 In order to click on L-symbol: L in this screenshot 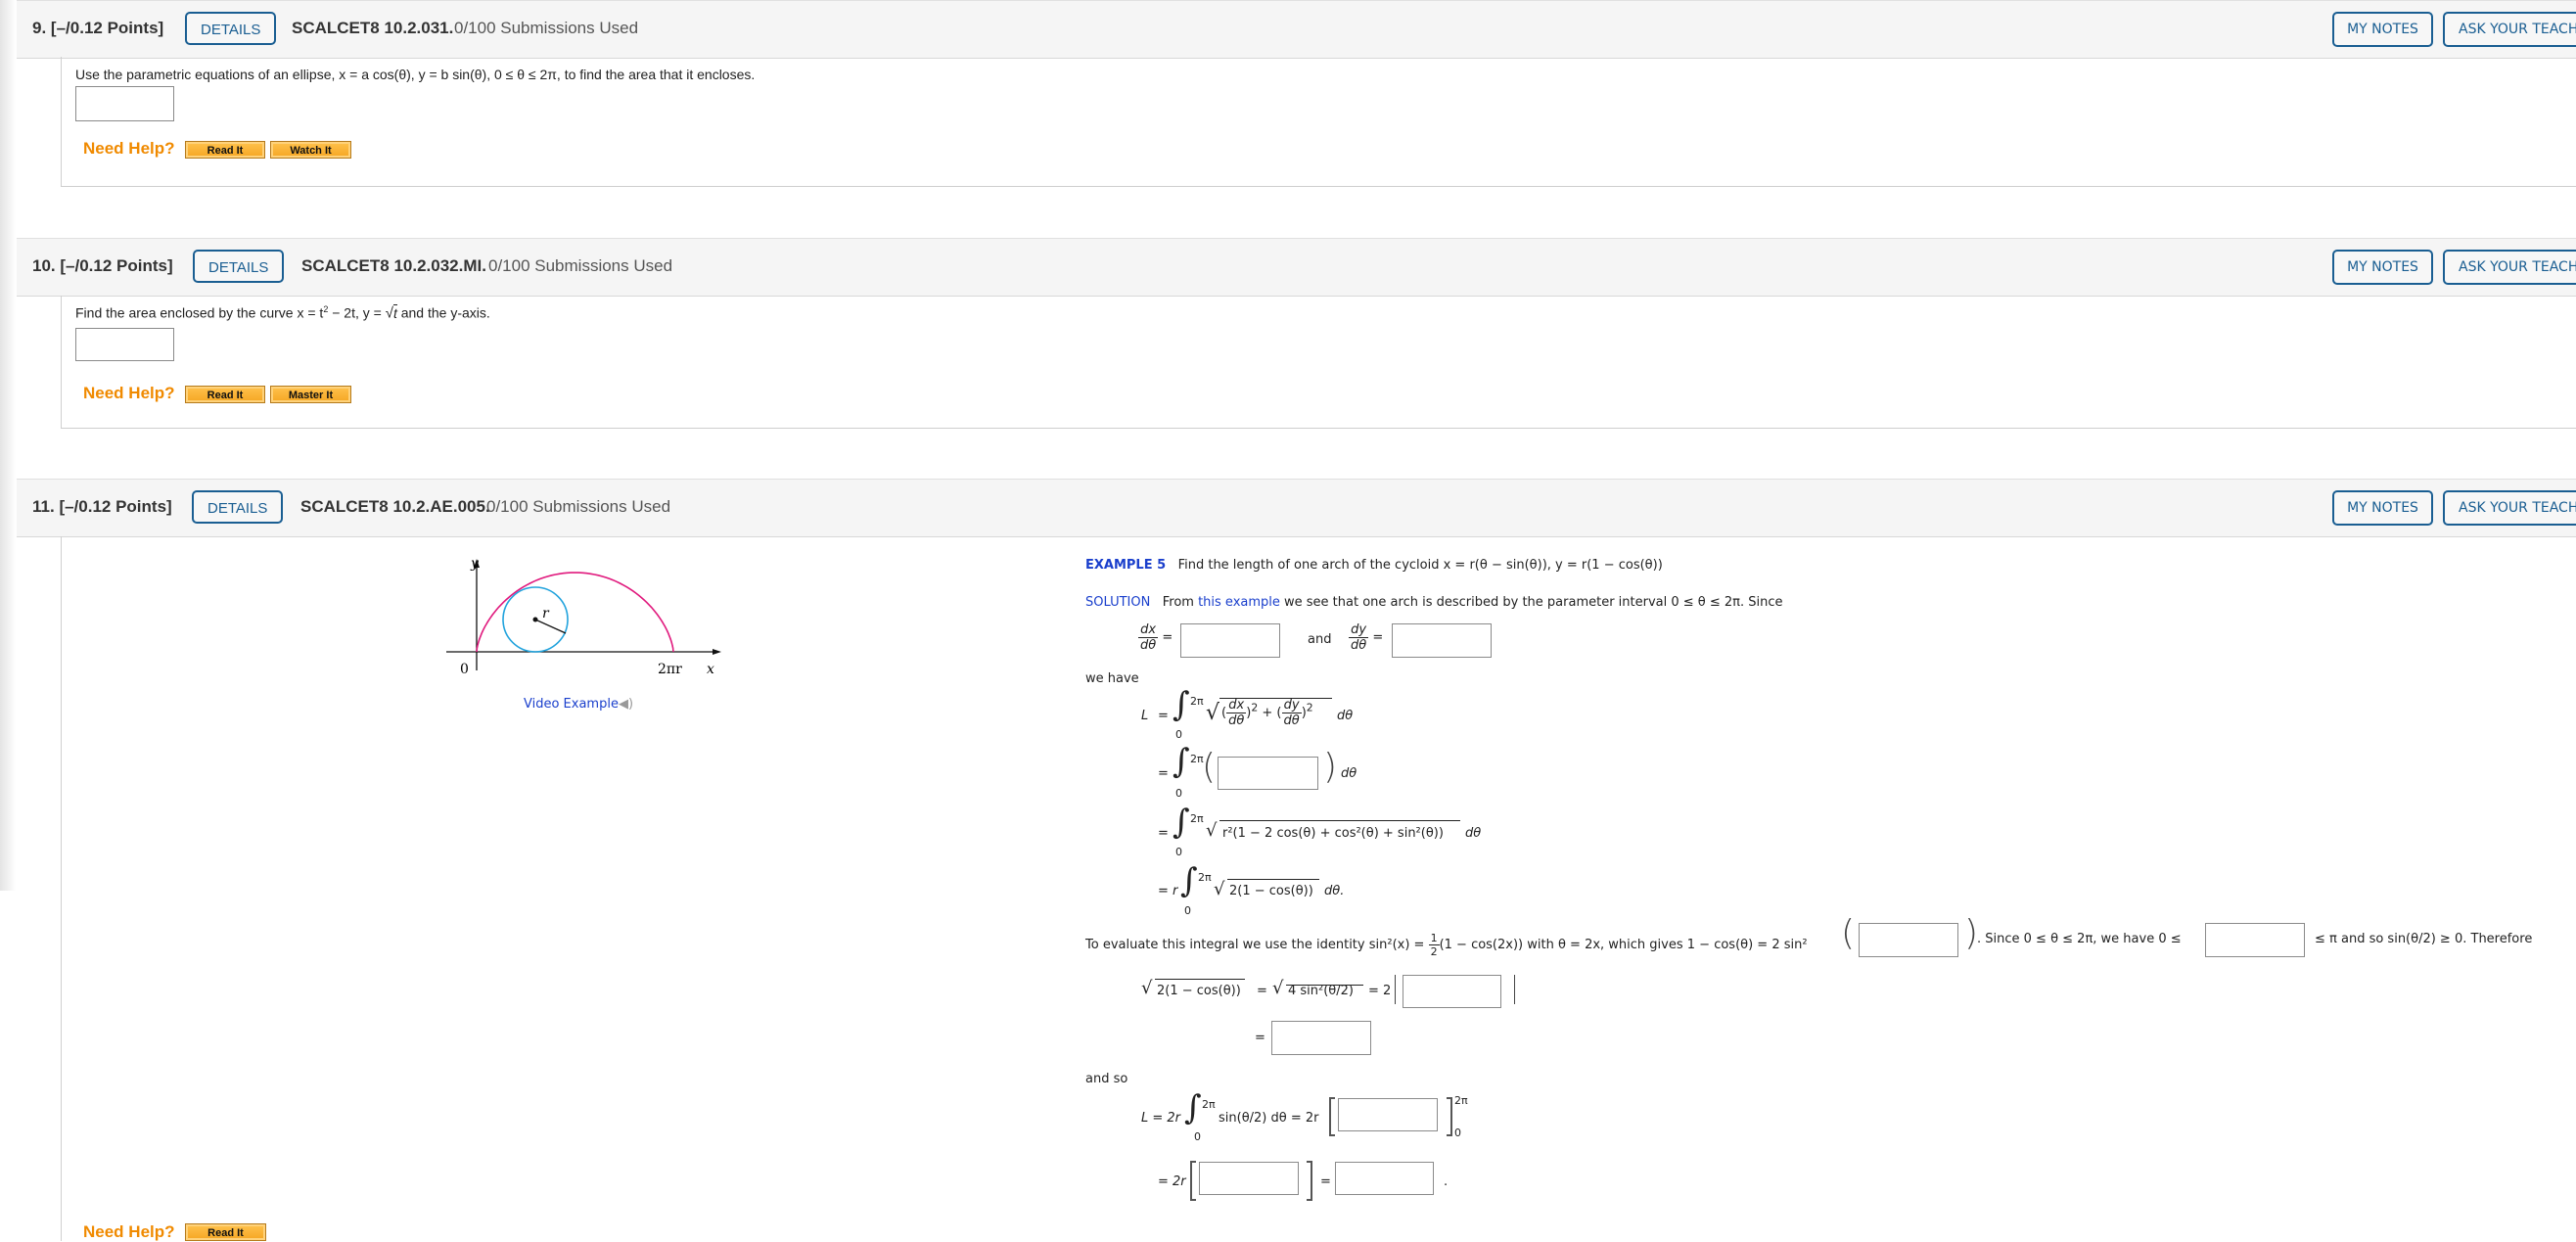, I will do `click(1145, 716)`.